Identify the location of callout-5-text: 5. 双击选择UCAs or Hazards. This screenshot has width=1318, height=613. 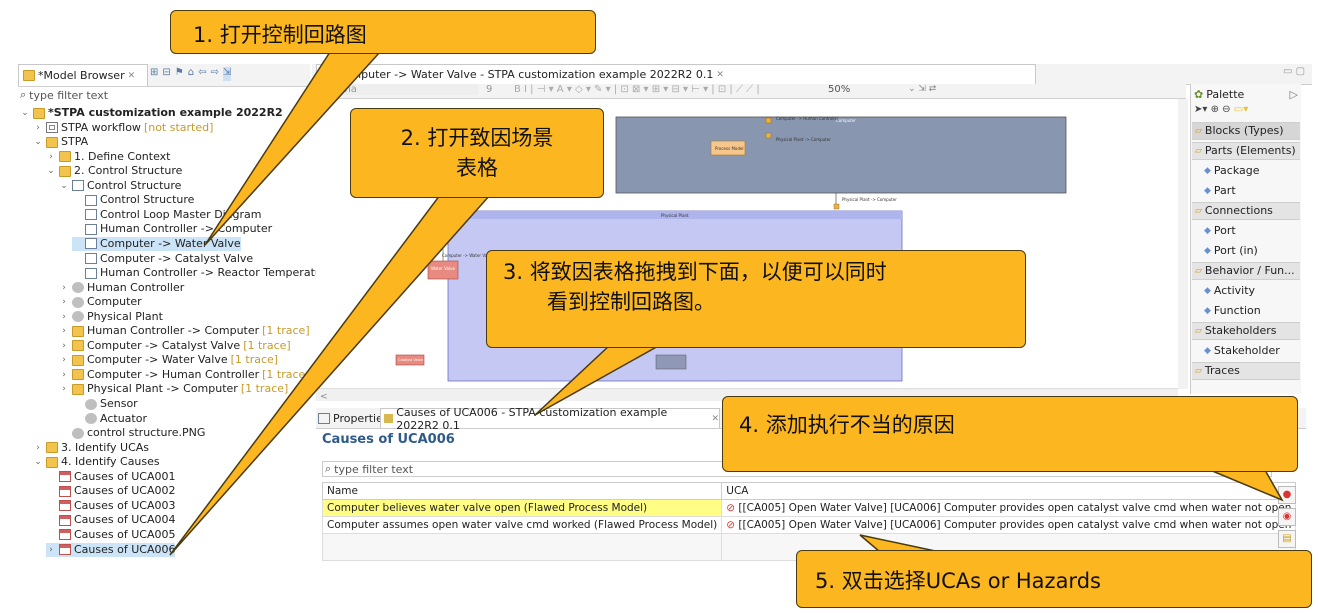
(958, 581).